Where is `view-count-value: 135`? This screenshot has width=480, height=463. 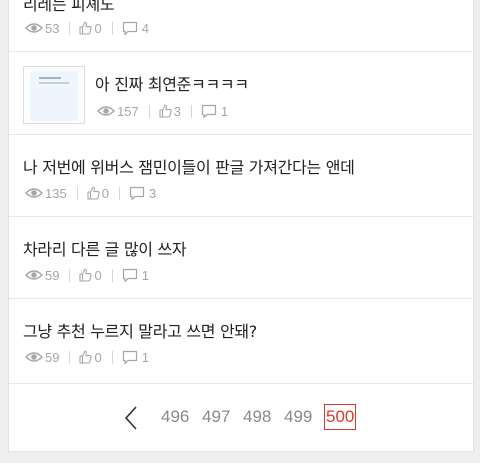 view-count-value: 135 is located at coordinates (56, 193).